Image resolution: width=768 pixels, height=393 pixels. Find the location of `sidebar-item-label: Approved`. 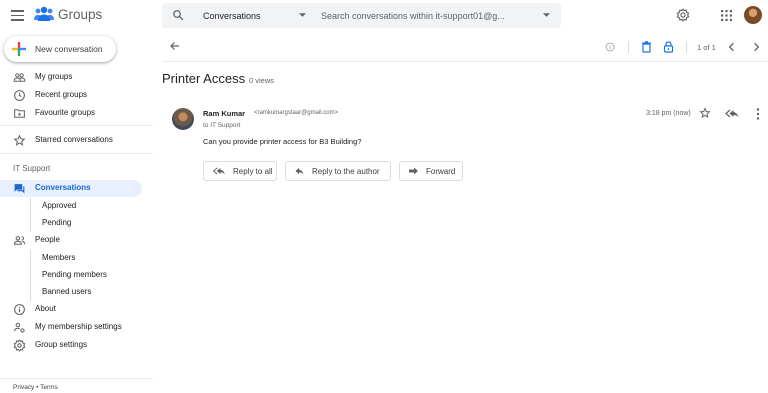

sidebar-item-label: Approved is located at coordinates (59, 205).